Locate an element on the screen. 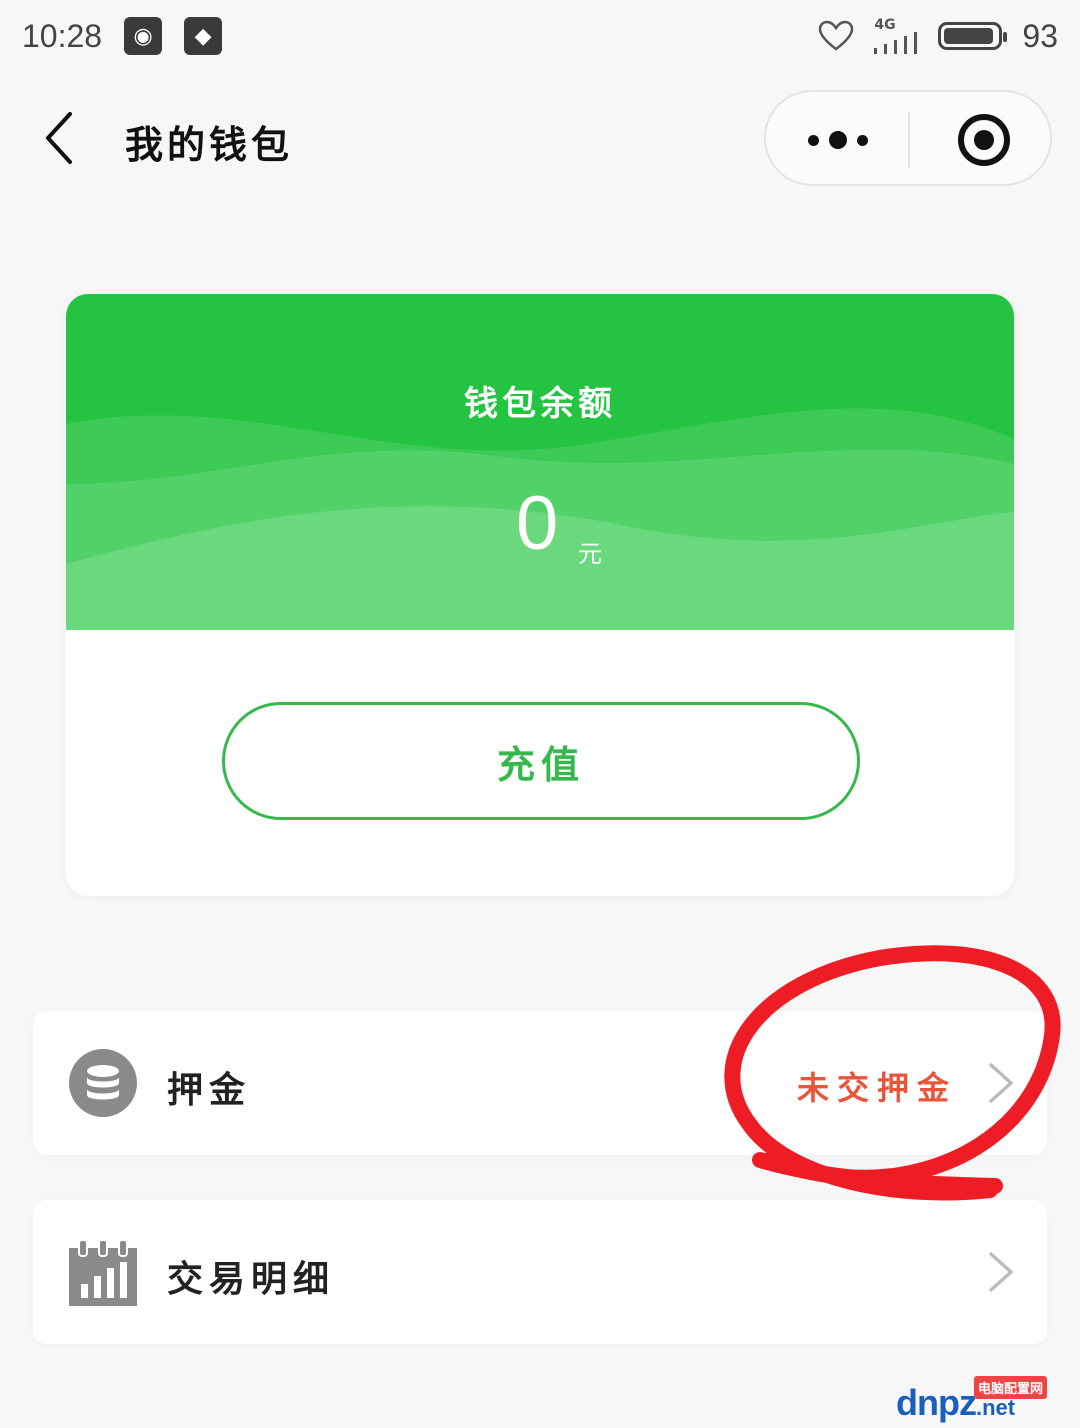  database-icon is located at coordinates (103, 1083).